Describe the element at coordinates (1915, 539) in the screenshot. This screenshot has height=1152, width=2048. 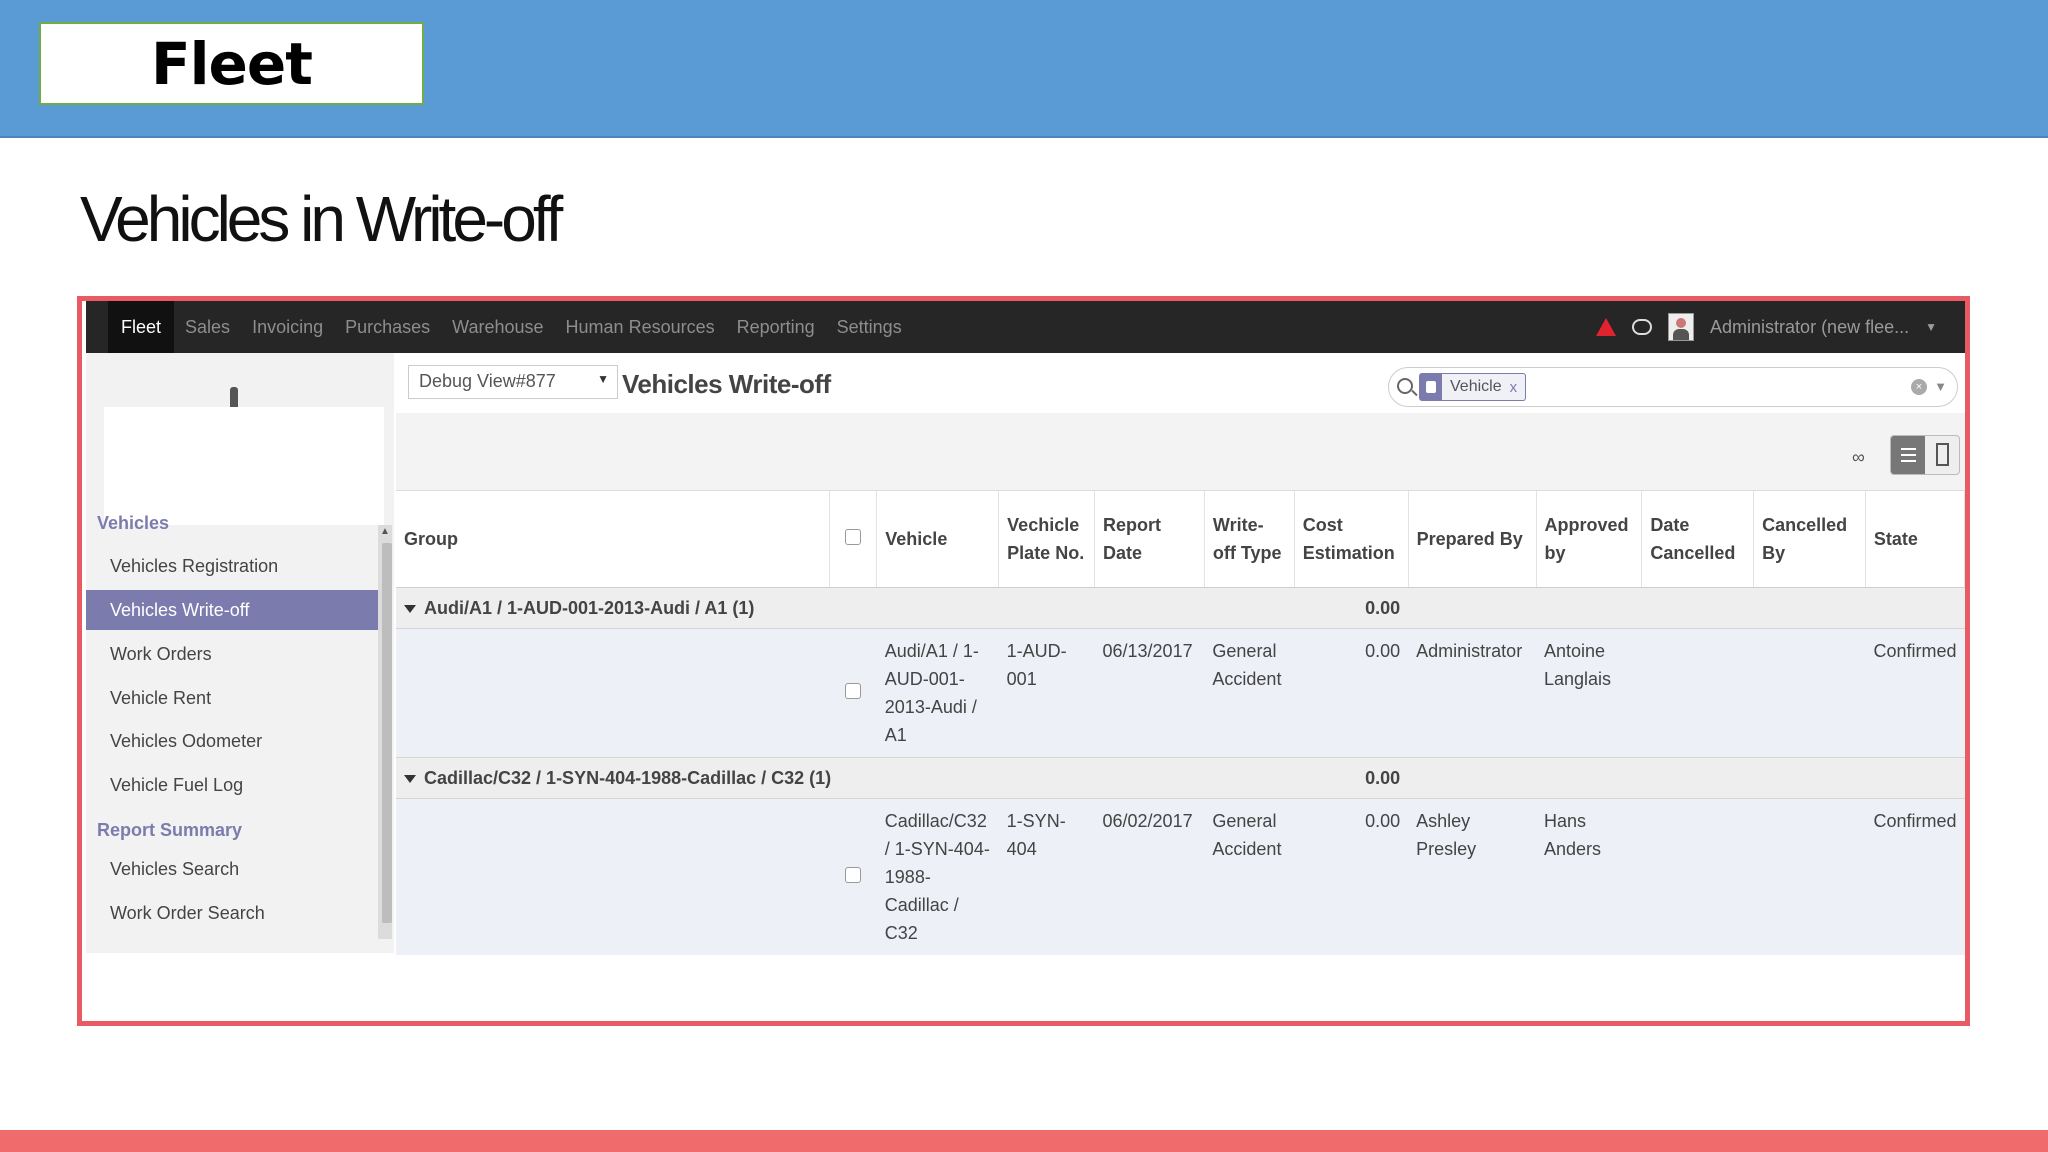
I see `header-state: State` at that location.